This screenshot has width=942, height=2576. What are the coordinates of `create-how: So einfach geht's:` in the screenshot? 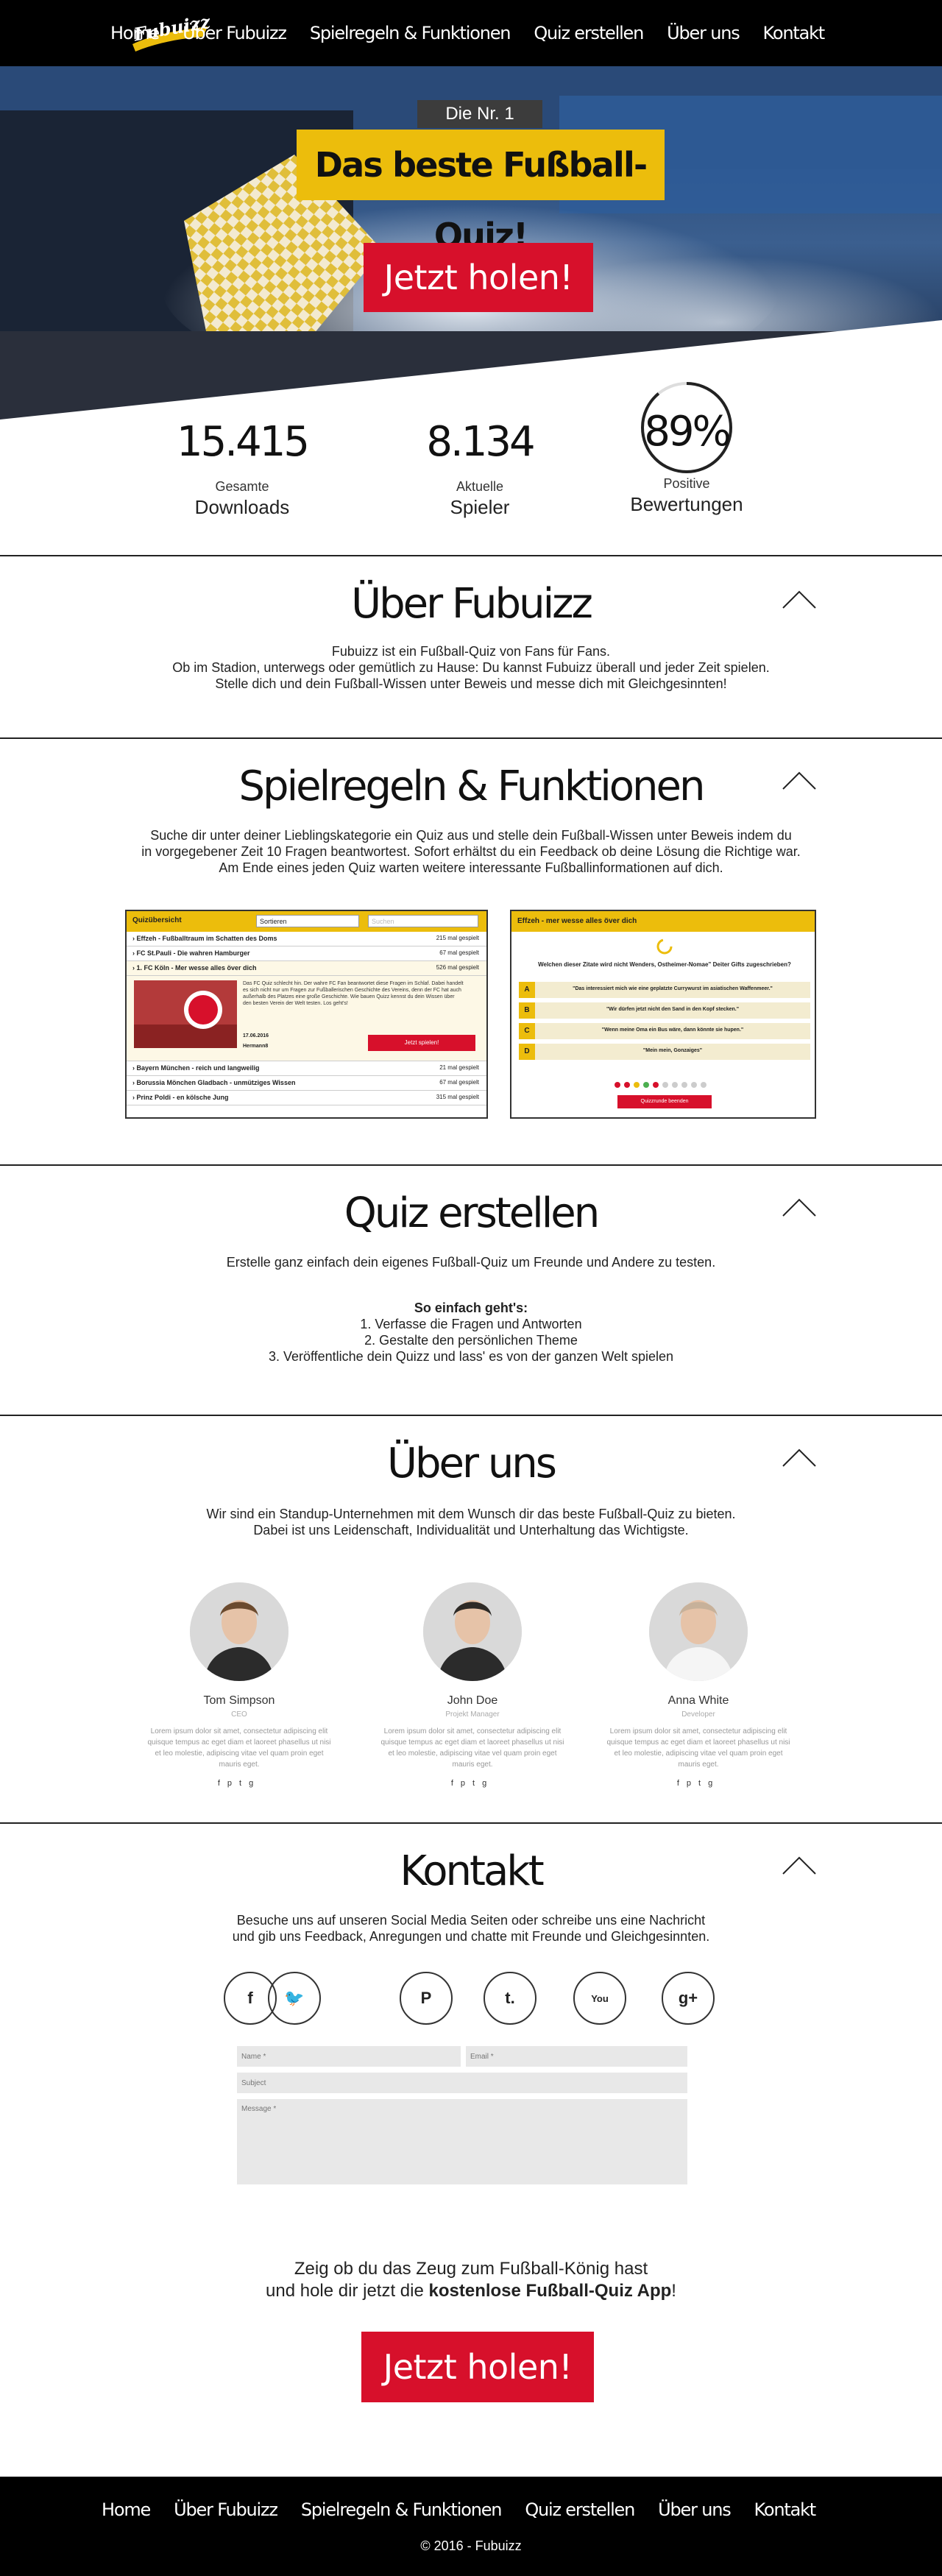 It's located at (471, 1308).